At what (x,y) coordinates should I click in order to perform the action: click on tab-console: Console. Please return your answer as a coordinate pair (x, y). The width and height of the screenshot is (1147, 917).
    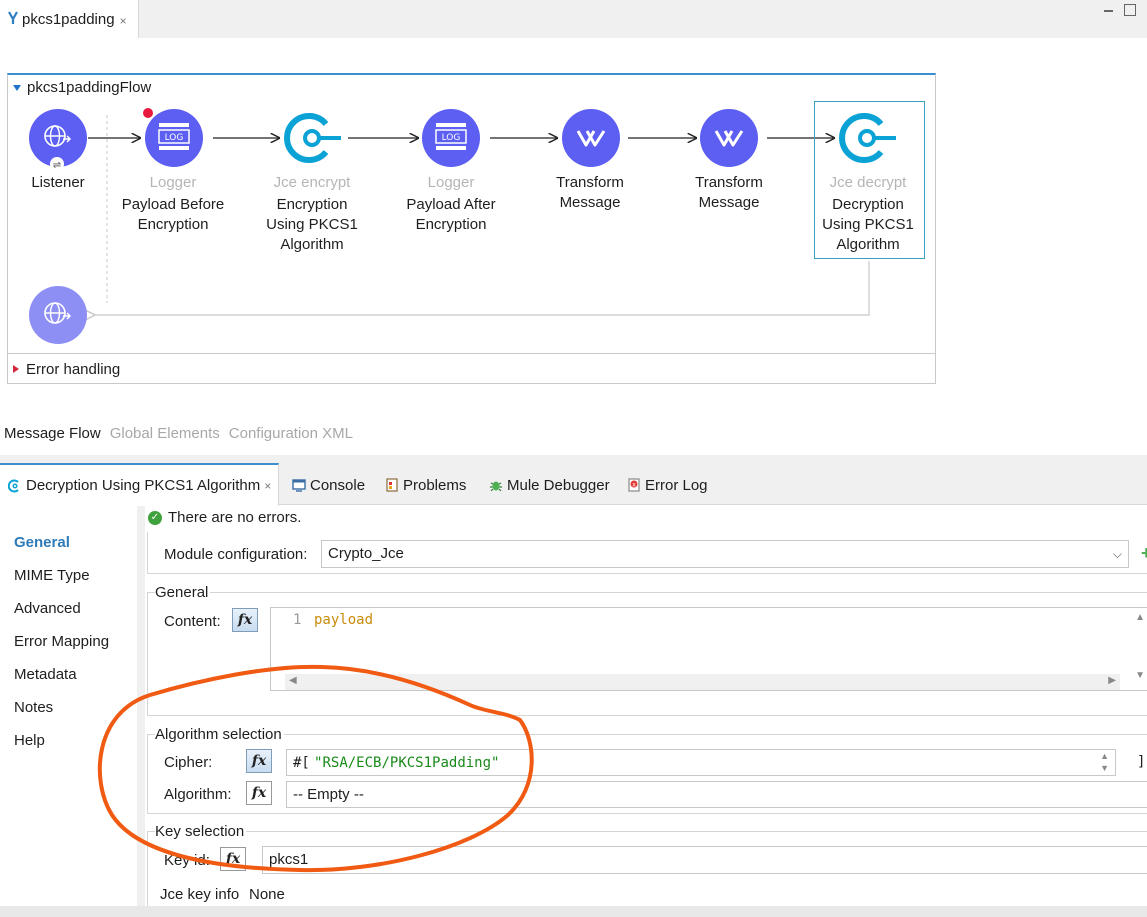
    Looking at the image, I should click on (328, 485).